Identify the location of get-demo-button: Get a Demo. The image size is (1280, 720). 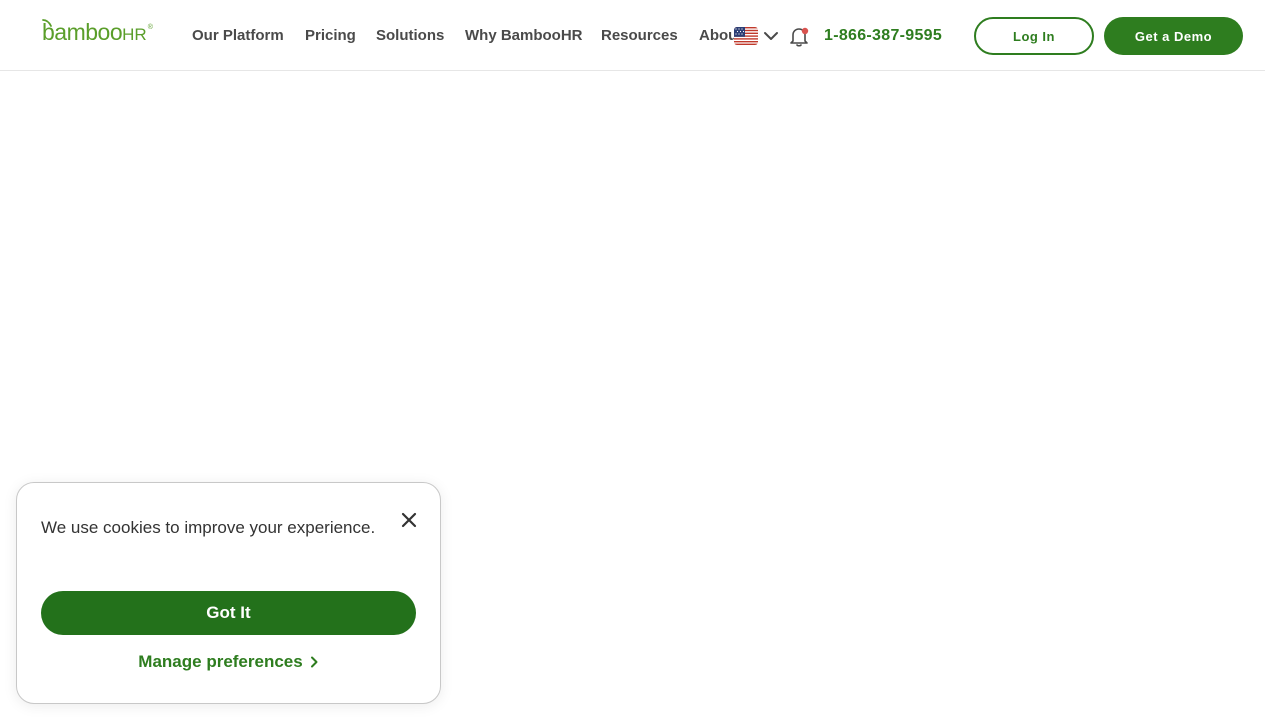
(1173, 36).